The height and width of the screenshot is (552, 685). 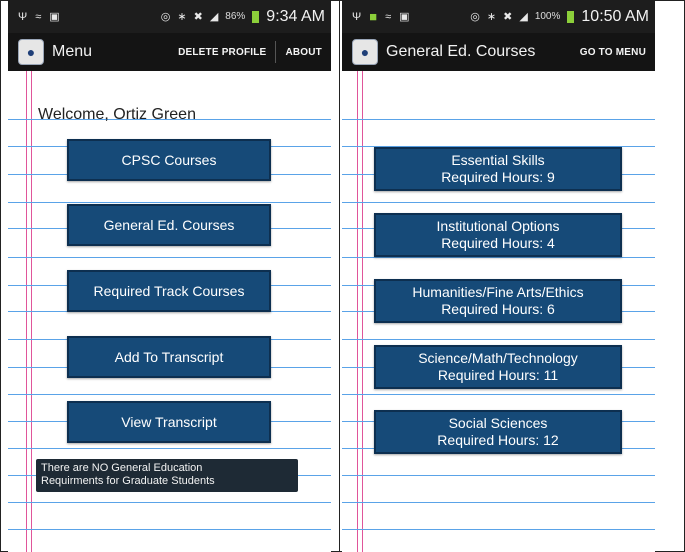 I want to click on essential-skills-button: Essential Skills Required Hours: 9, so click(x=498, y=169).